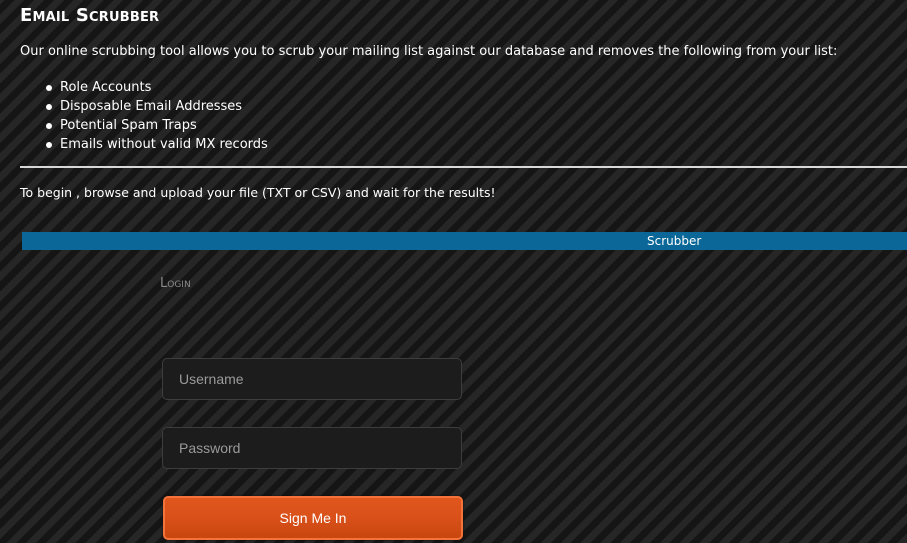 This screenshot has width=907, height=543. I want to click on feature-item-spam-traps: Potential Spam Traps, so click(144, 125).